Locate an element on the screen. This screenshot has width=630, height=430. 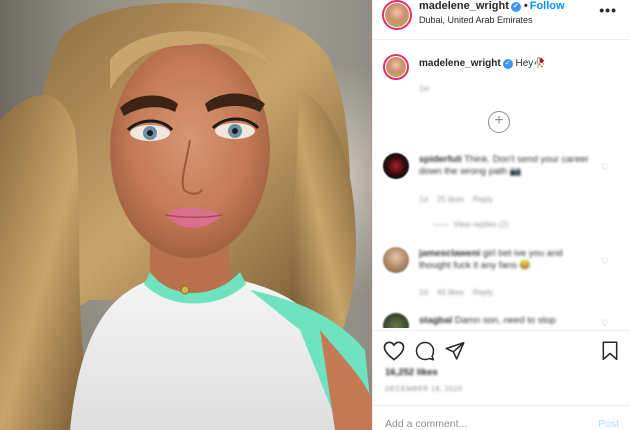
like-heart-icon is located at coordinates (394, 351).